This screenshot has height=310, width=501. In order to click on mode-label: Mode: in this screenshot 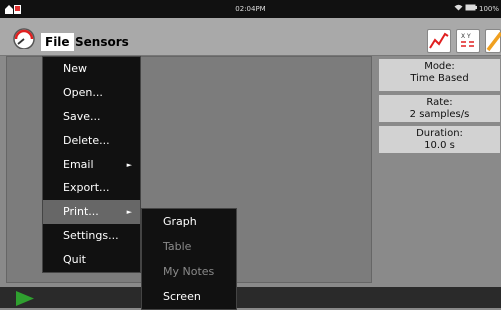, I will do `click(439, 66)`.